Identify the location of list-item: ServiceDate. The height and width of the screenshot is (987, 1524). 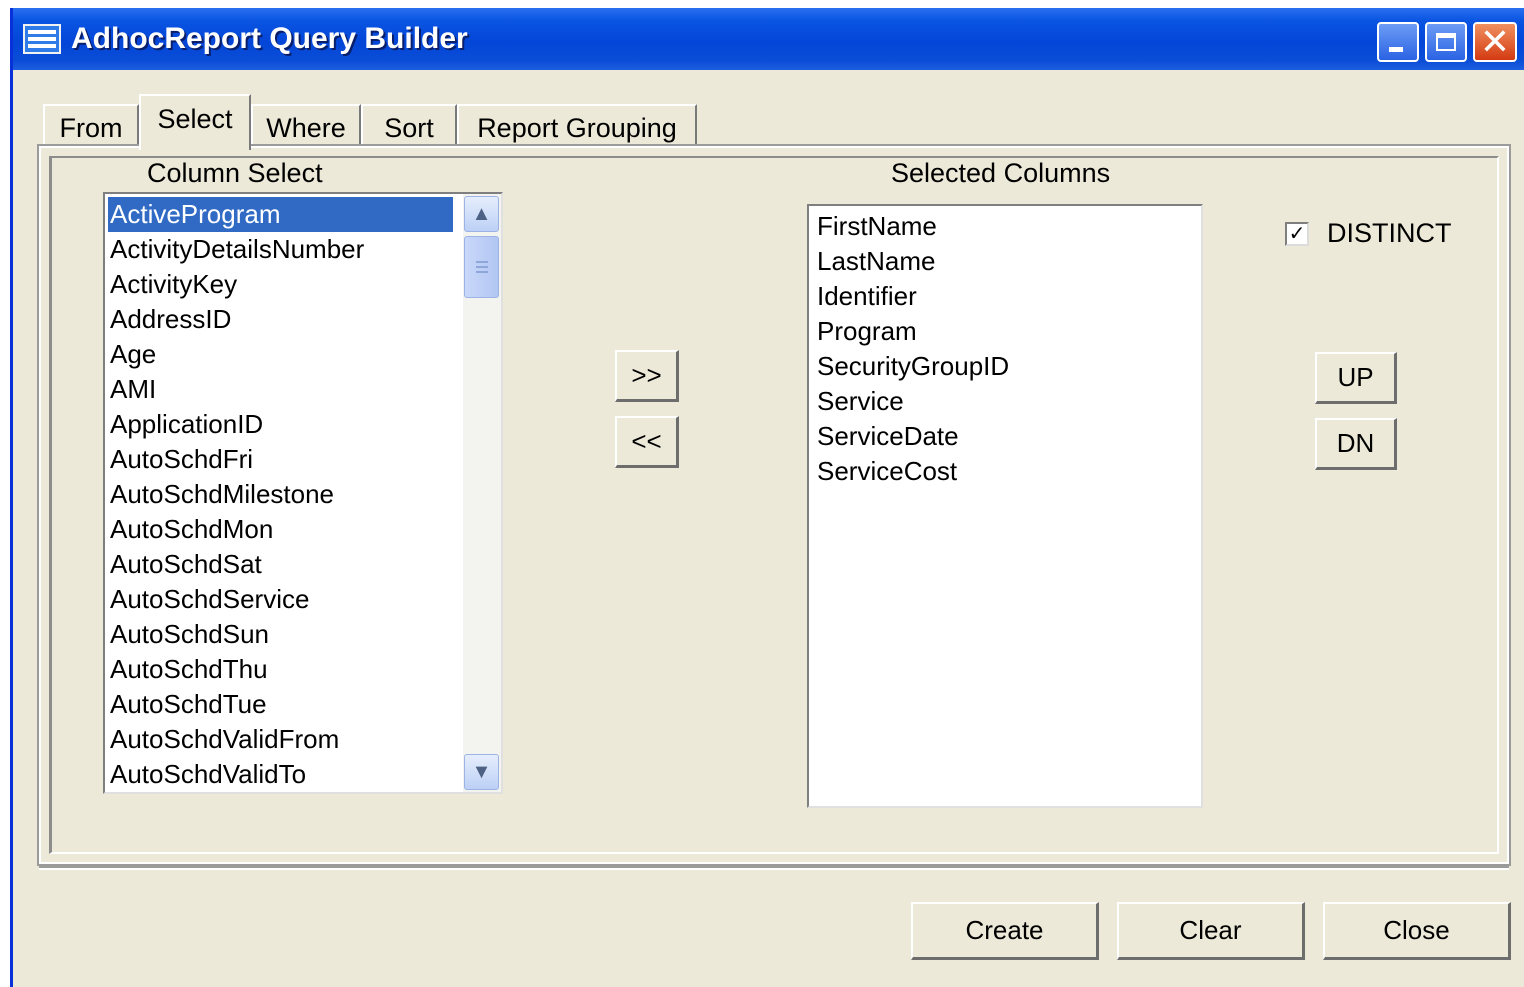
(888, 436).